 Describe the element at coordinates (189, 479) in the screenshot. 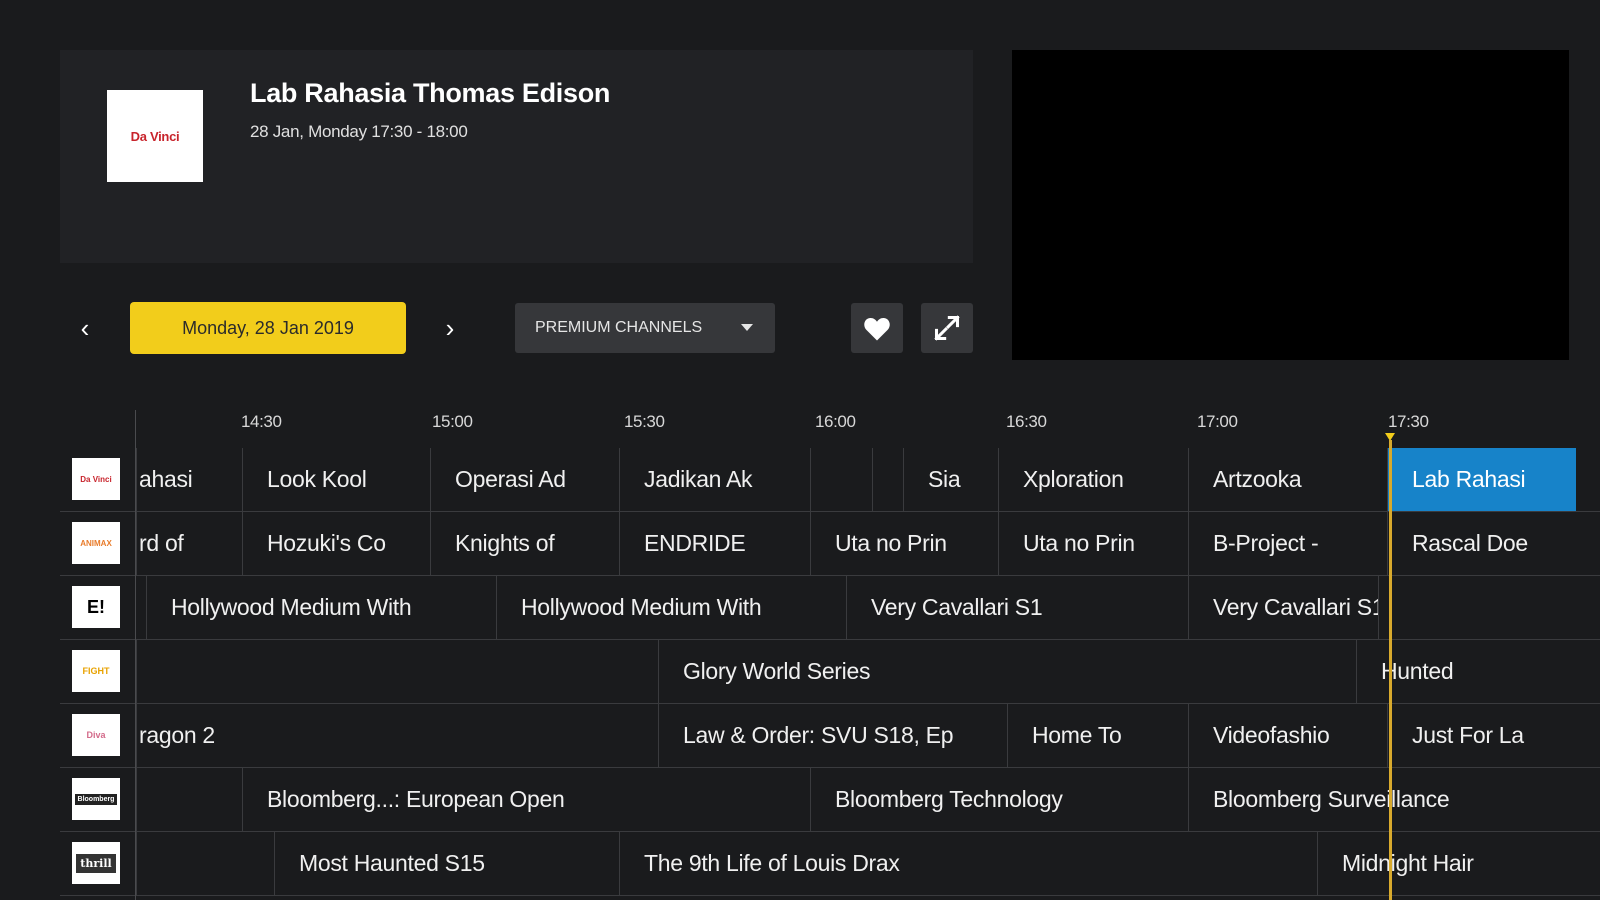

I see `program-cell: ahasi` at that location.